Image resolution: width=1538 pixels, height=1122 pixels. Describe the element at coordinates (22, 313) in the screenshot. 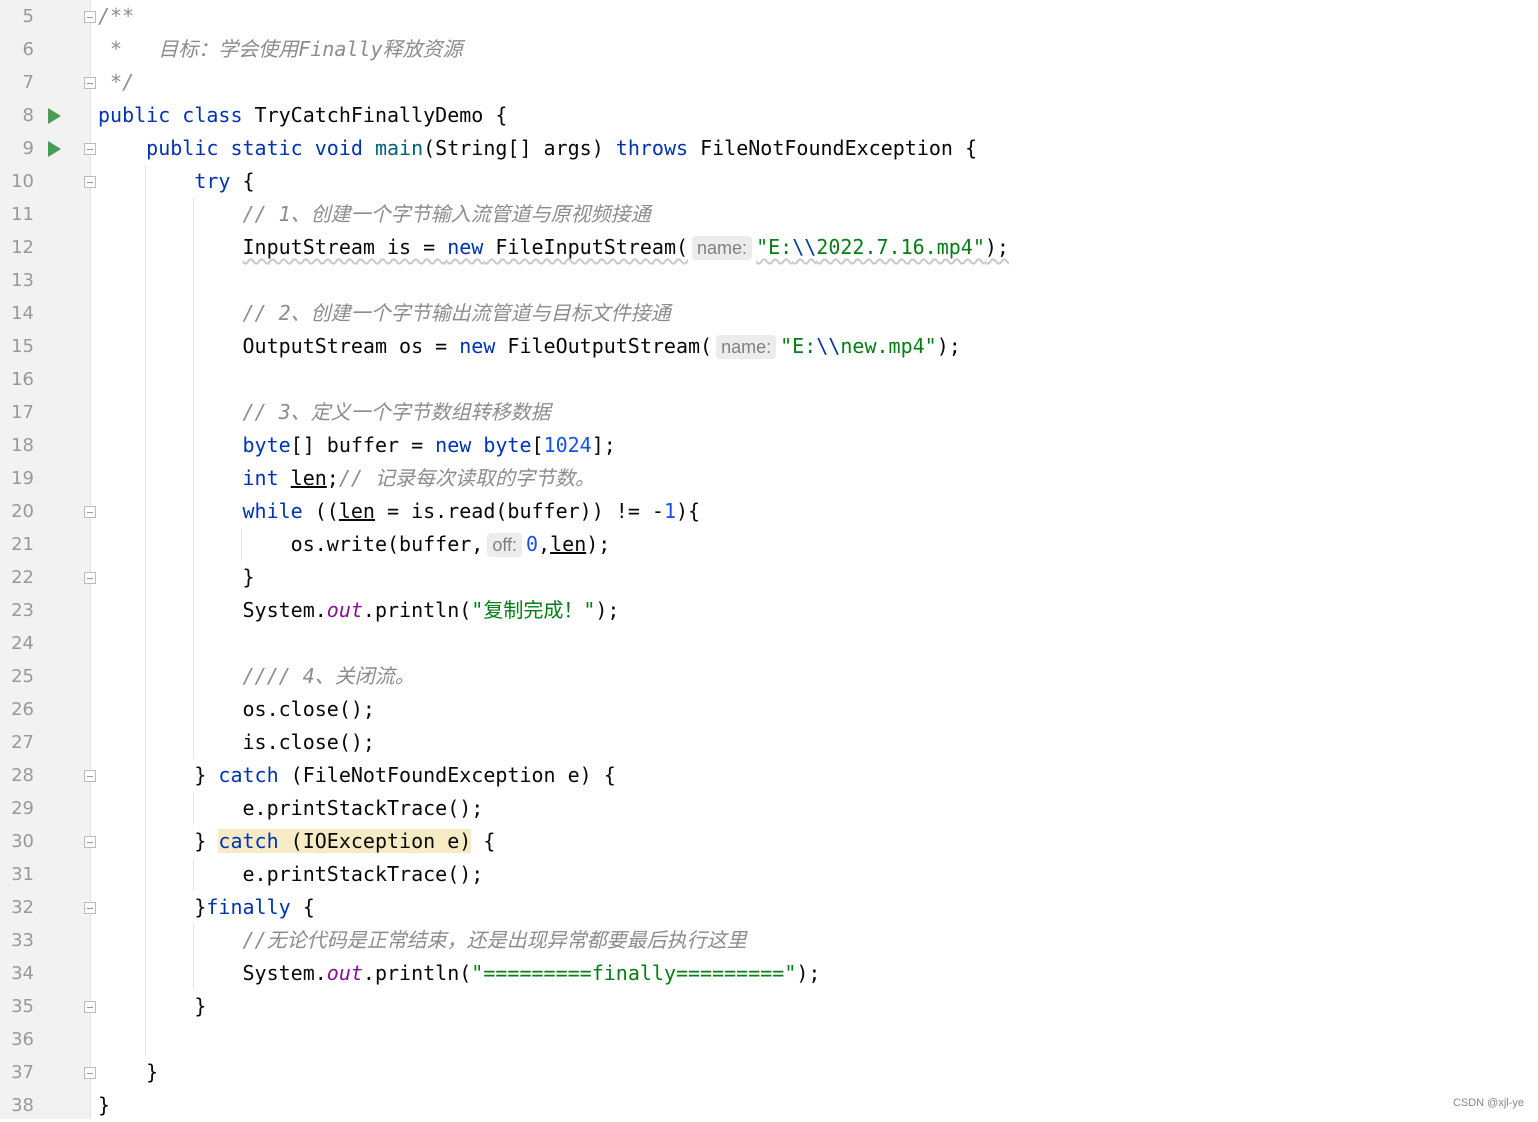

I see `line-number: 14` at that location.